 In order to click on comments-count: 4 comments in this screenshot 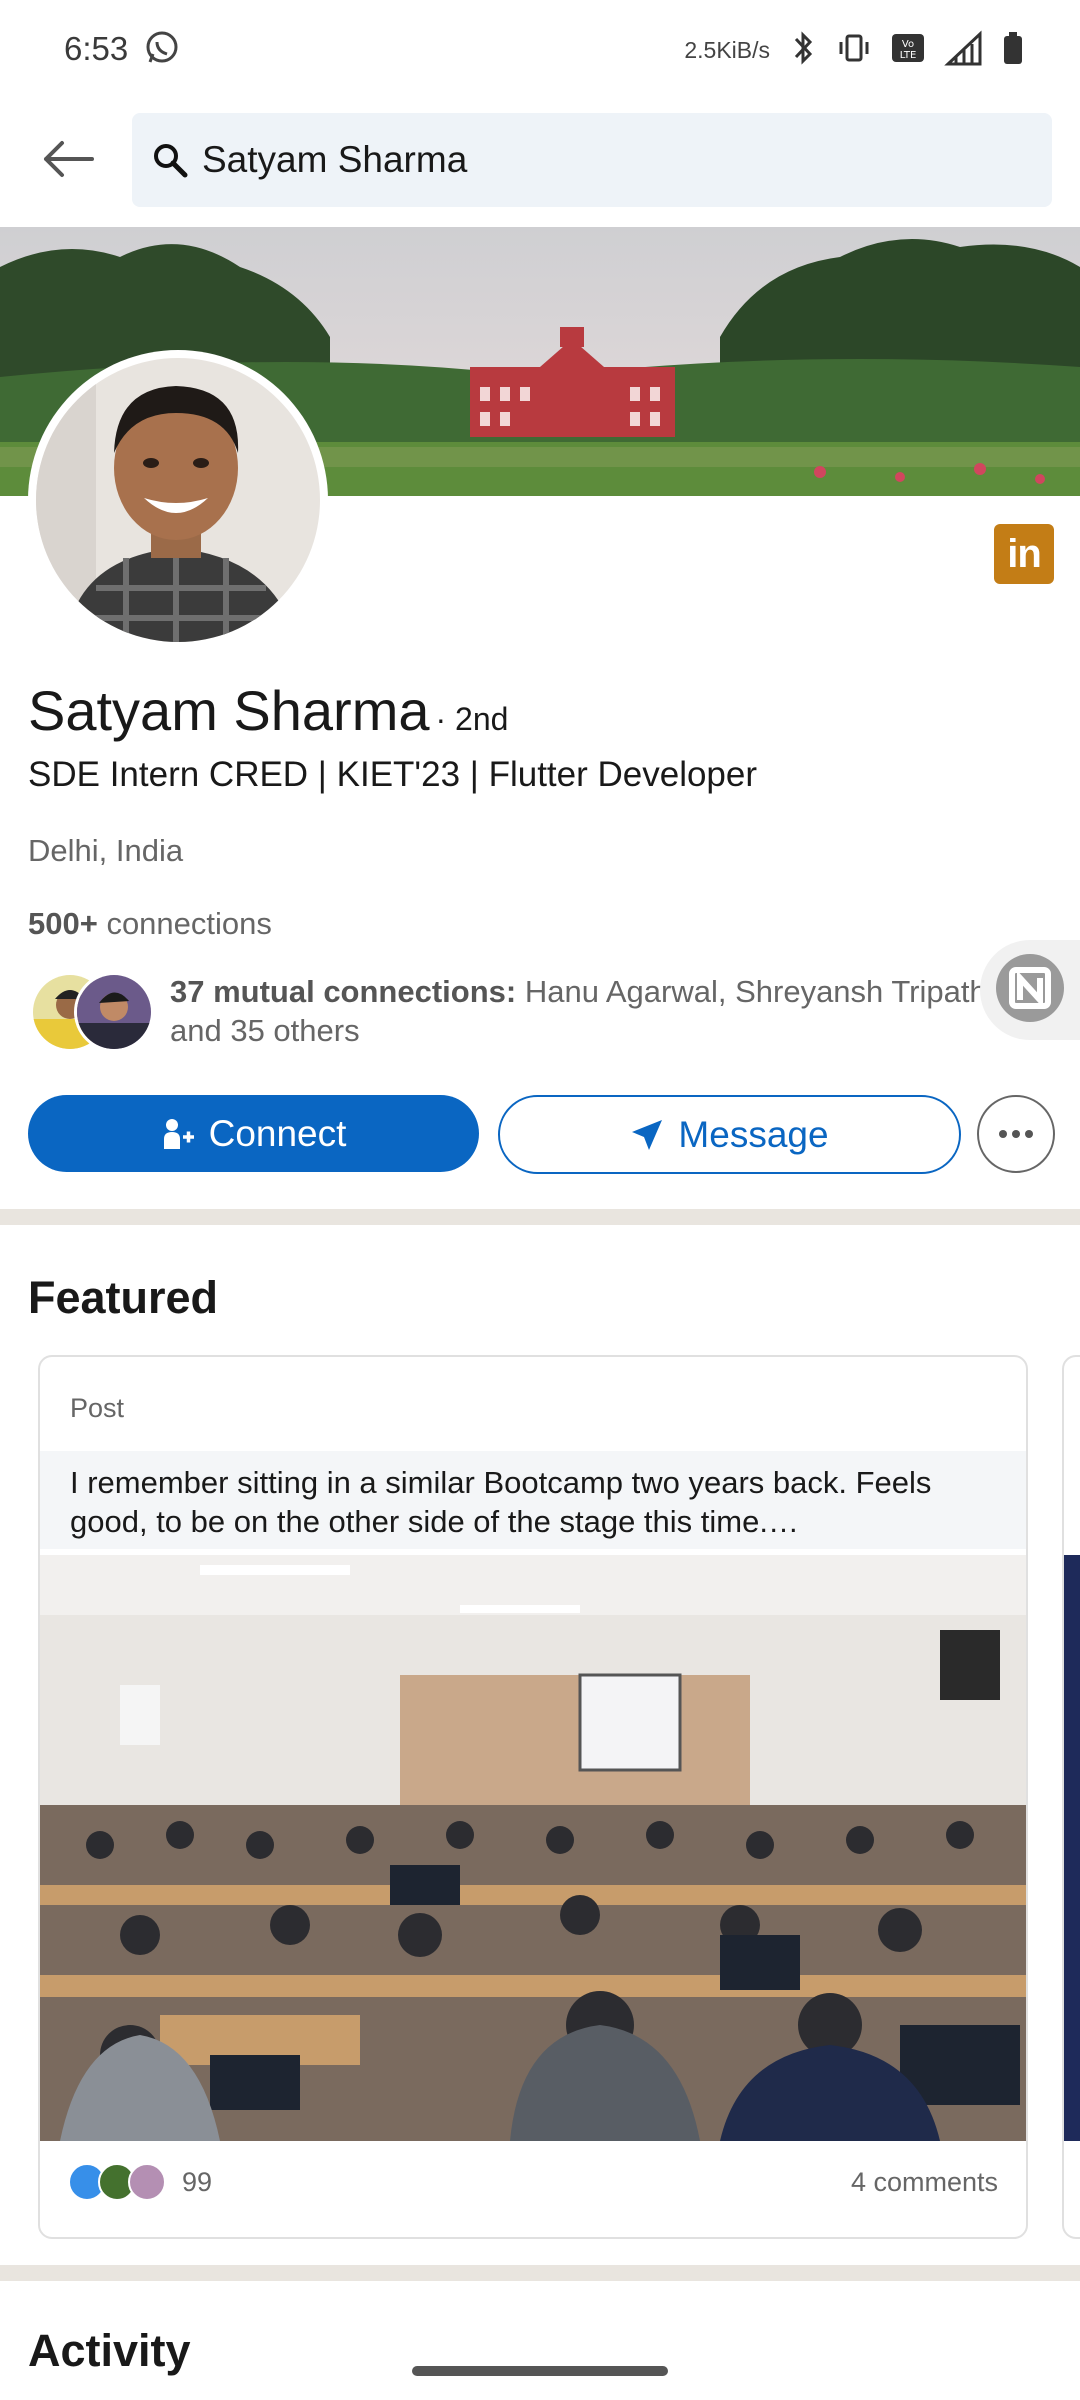, I will do `click(924, 2182)`.